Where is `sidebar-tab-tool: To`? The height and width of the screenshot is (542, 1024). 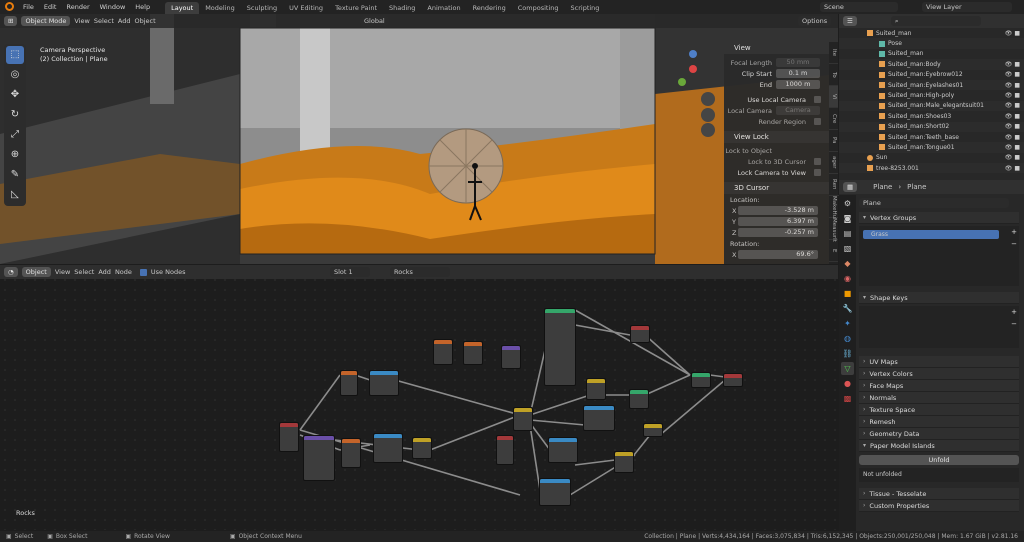
sidebar-tab-tool: To is located at coordinates (833, 75).